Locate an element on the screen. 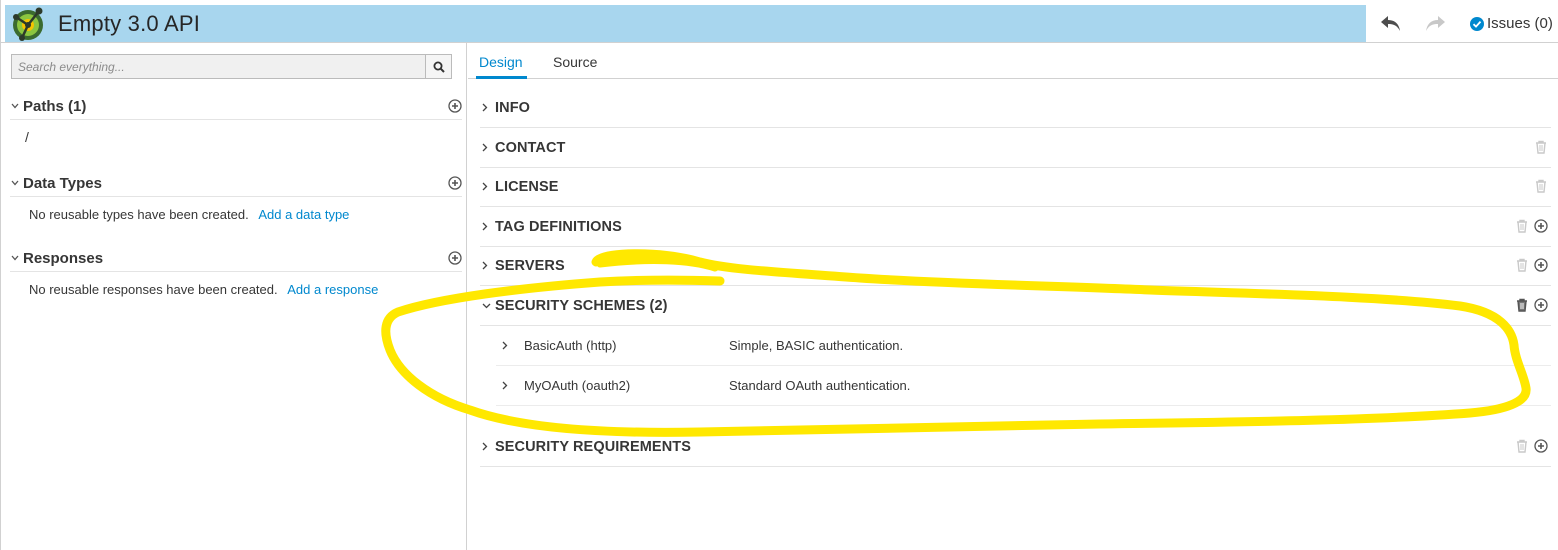  path-list: / is located at coordinates (236, 132).